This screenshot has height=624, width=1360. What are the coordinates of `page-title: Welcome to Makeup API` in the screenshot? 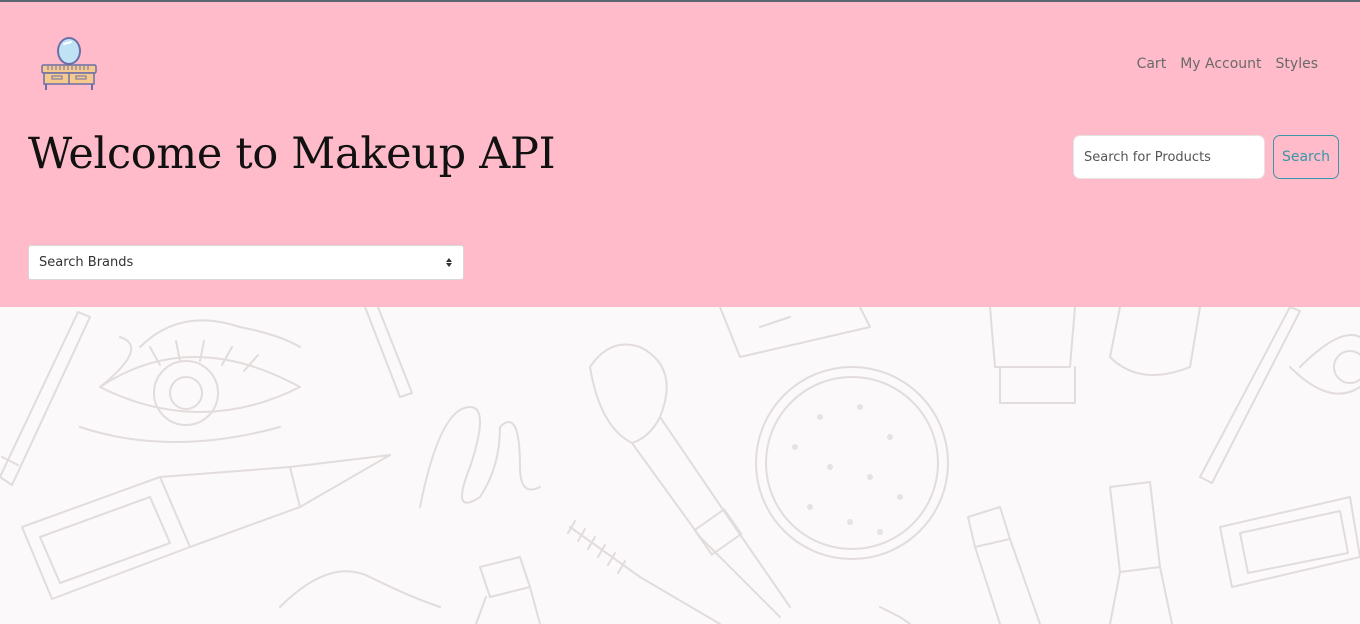 It's located at (292, 154).